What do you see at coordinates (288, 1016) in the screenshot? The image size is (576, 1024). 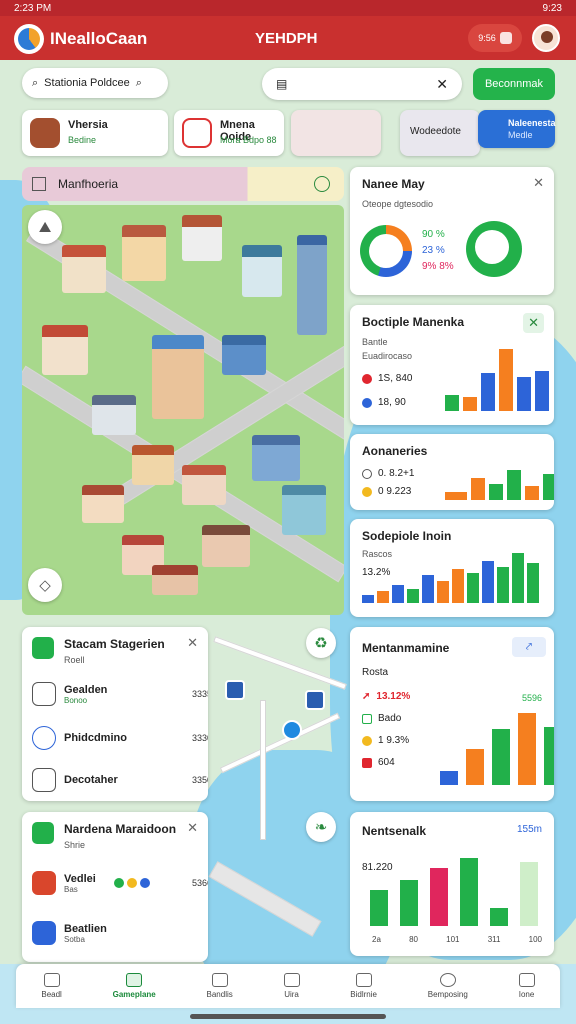 I see `home-indicator` at bounding box center [288, 1016].